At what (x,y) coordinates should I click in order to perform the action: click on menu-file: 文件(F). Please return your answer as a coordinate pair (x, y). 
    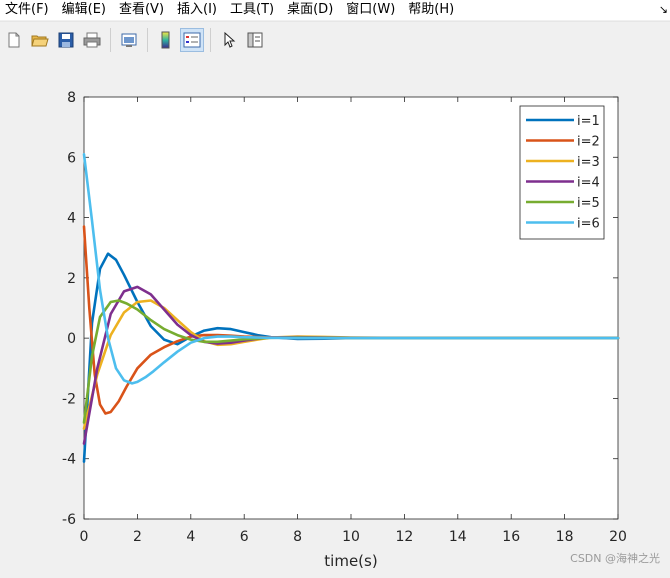
    Looking at the image, I should click on (28, 10).